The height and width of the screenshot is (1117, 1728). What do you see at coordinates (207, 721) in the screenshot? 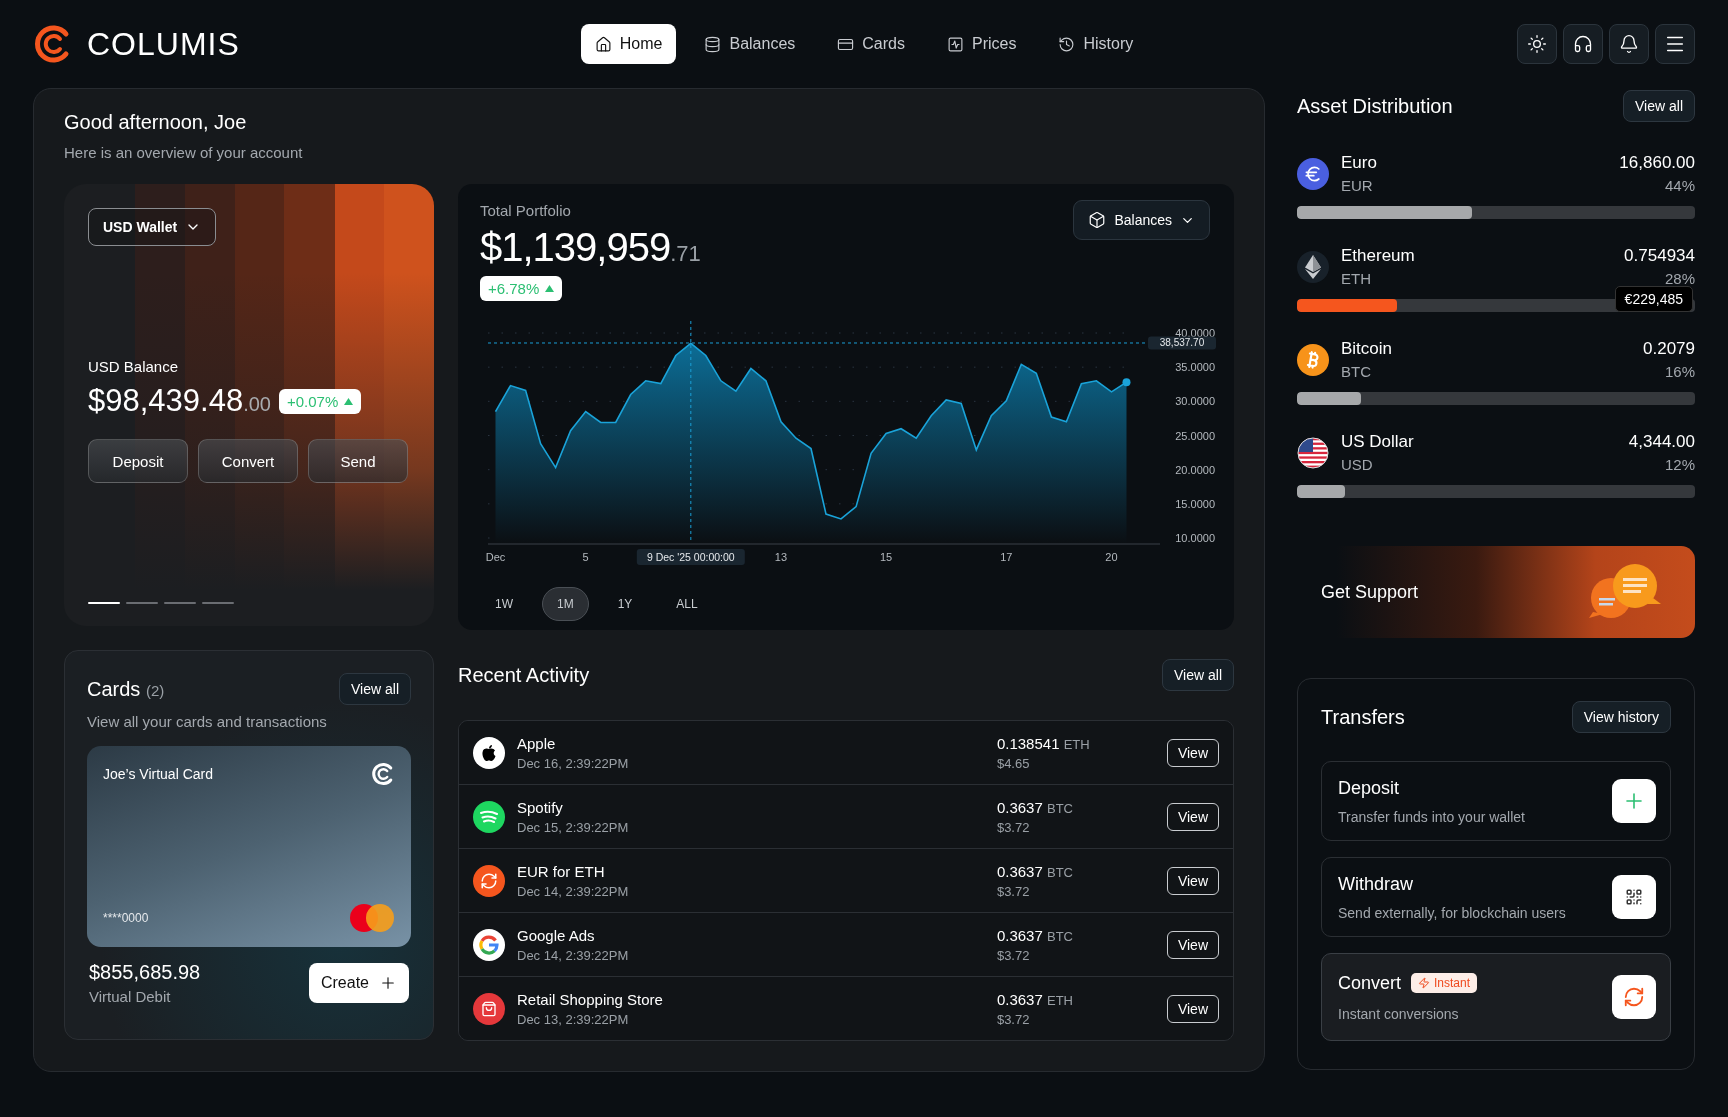
I see `cards-subtitle: View all your cards and transactions` at bounding box center [207, 721].